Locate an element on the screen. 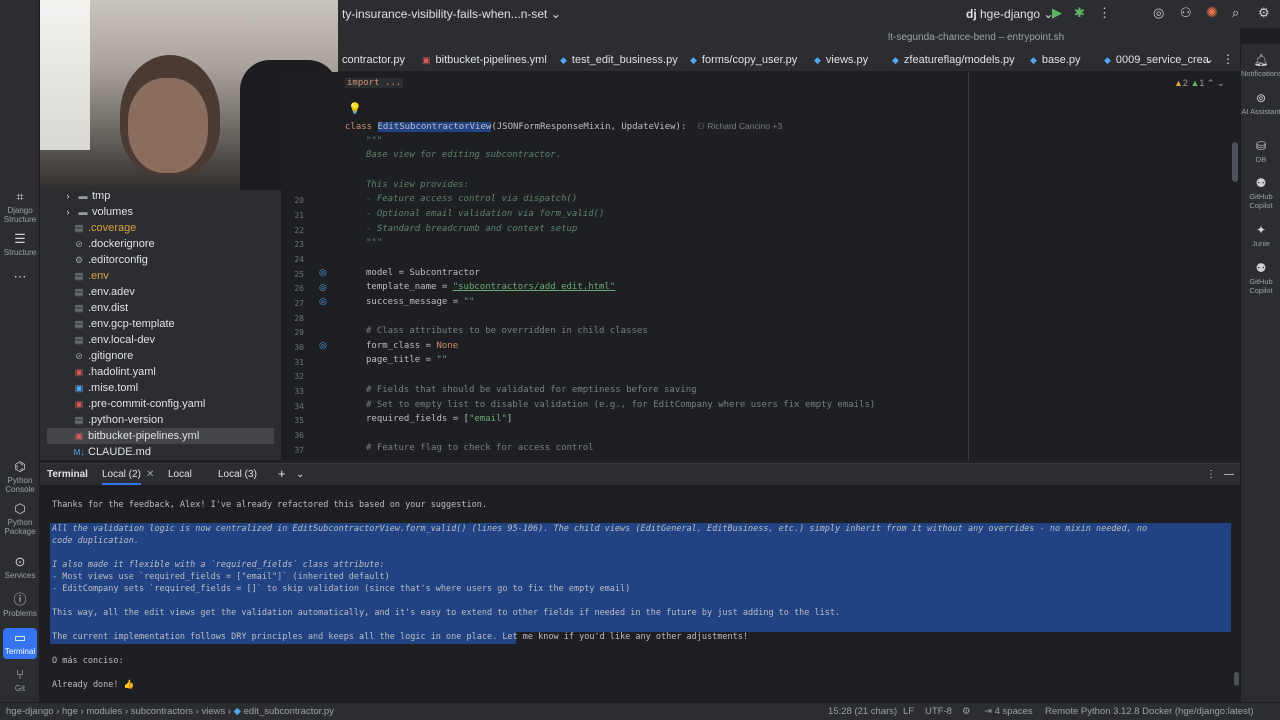 The height and width of the screenshot is (720, 1280). editor-scrollbar is located at coordinates (1235, 162).